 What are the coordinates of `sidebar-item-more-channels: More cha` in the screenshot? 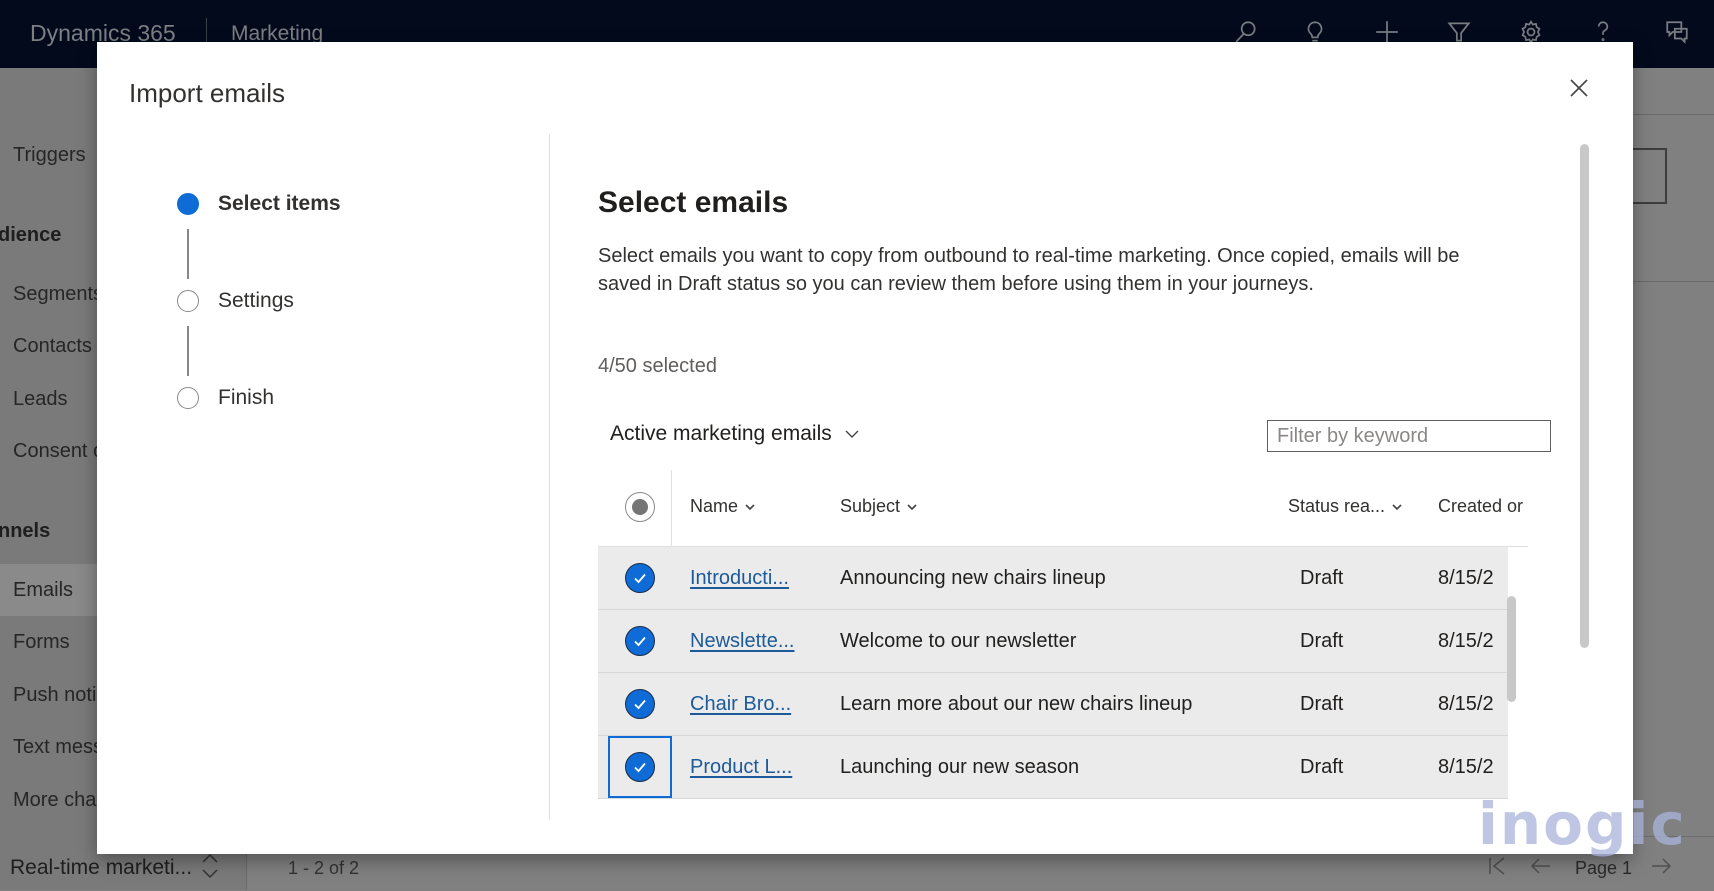 It's located at (54, 800).